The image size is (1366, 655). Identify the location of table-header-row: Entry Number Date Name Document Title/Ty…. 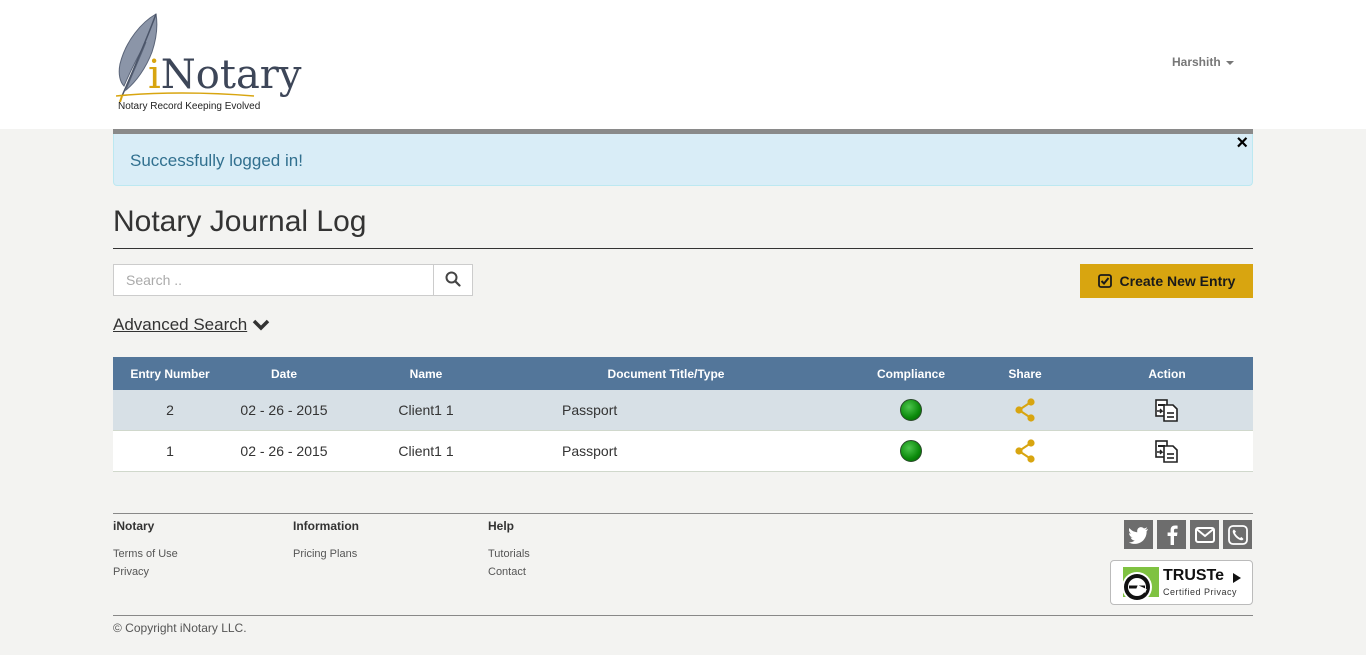
(683, 373).